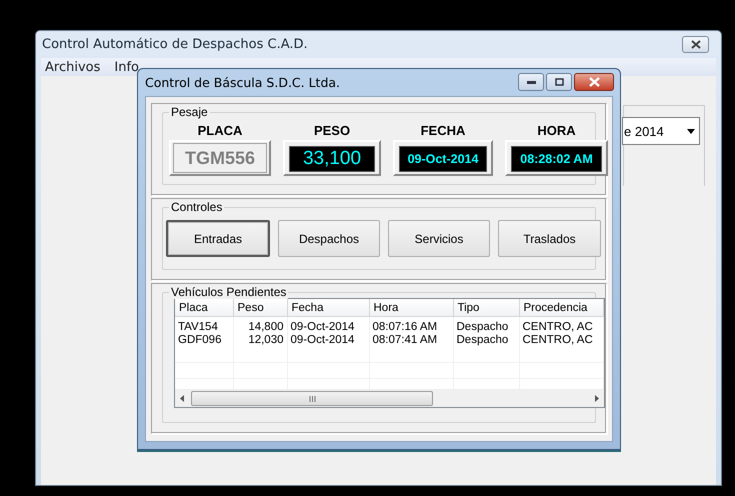 The image size is (735, 496). What do you see at coordinates (220, 158) in the screenshot?
I see `plate-display: TGM556` at bounding box center [220, 158].